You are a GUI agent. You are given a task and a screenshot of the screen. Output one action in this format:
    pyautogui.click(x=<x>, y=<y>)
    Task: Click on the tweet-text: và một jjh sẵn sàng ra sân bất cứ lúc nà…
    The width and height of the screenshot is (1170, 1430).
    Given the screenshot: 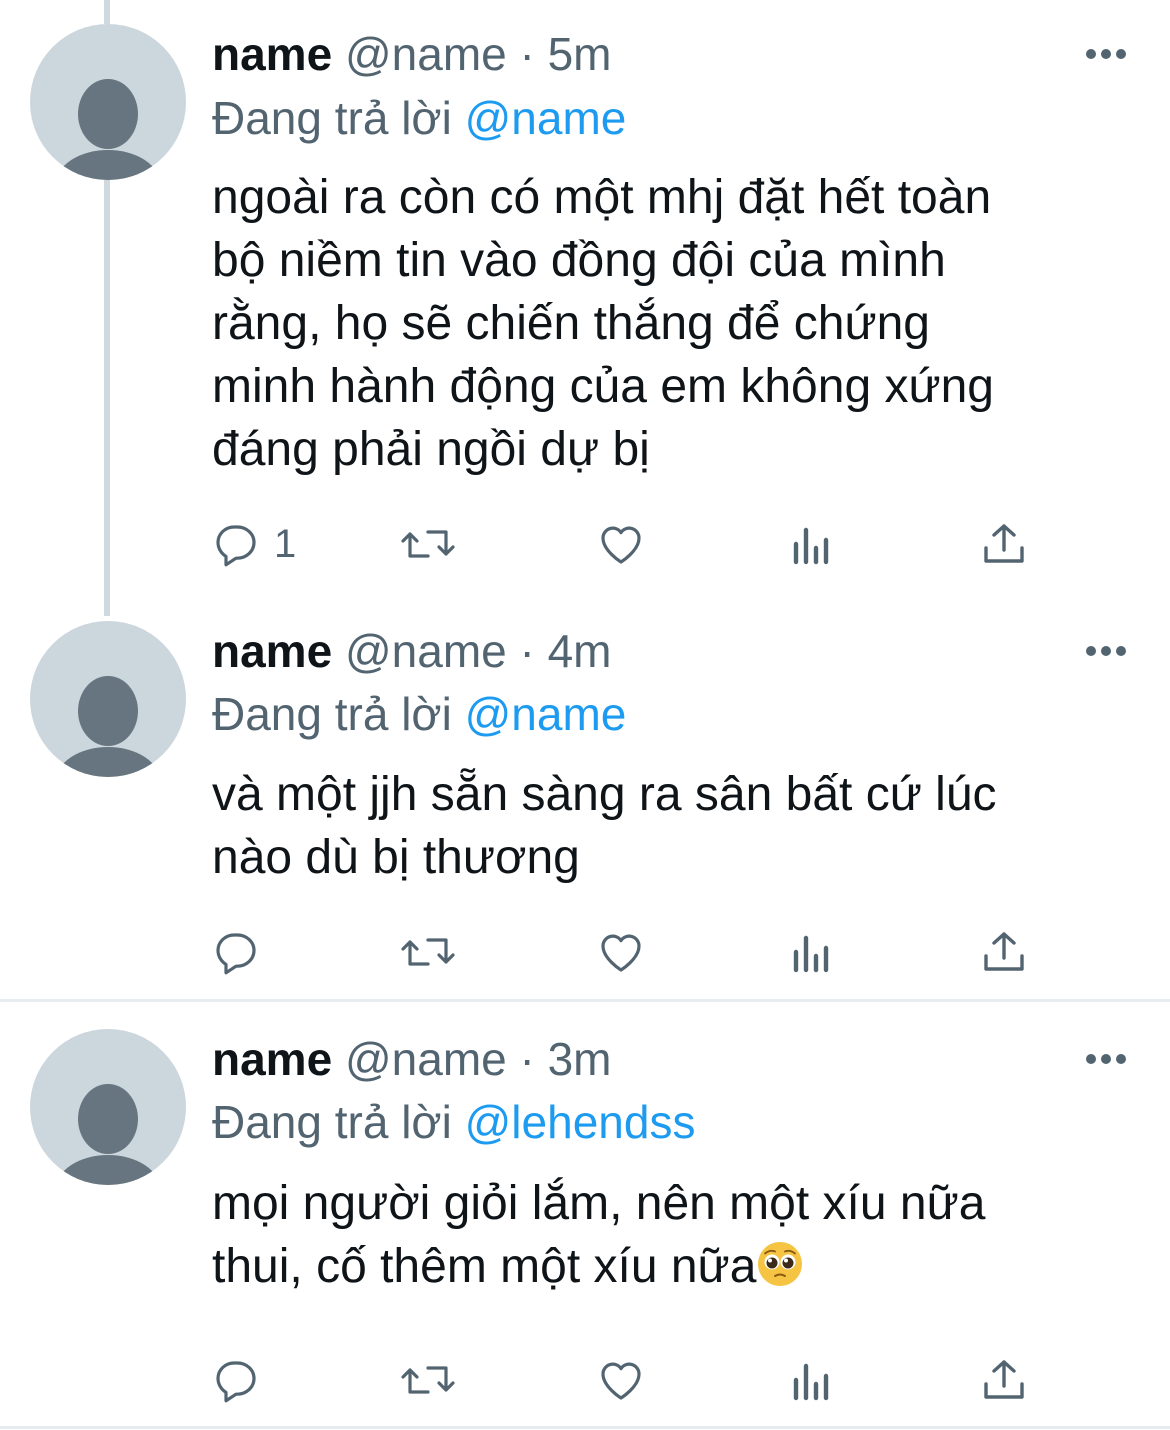 What is the action you would take?
    pyautogui.click(x=604, y=826)
    